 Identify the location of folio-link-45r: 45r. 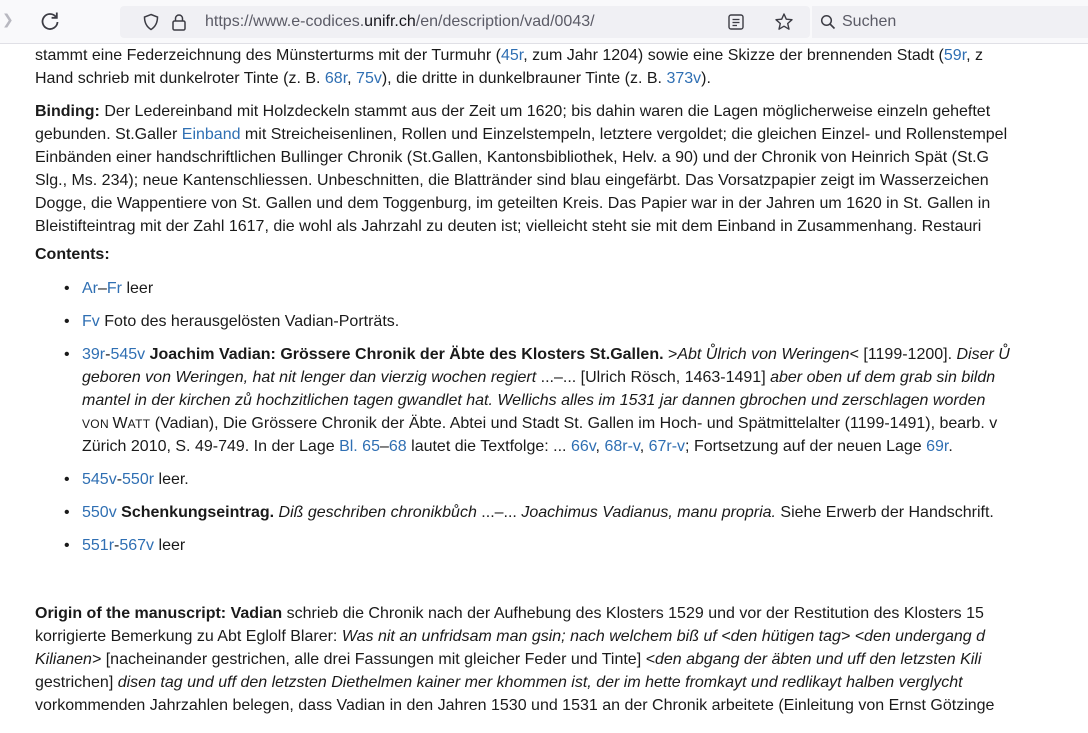
(512, 55).